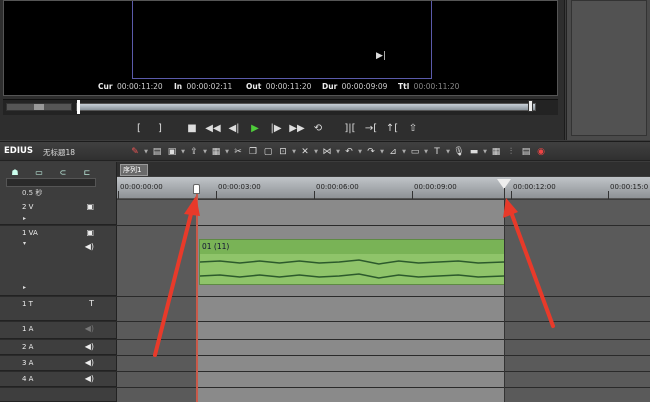  Describe the element at coordinates (213, 128) in the screenshot. I see `rewind-button: ◀◀` at that location.